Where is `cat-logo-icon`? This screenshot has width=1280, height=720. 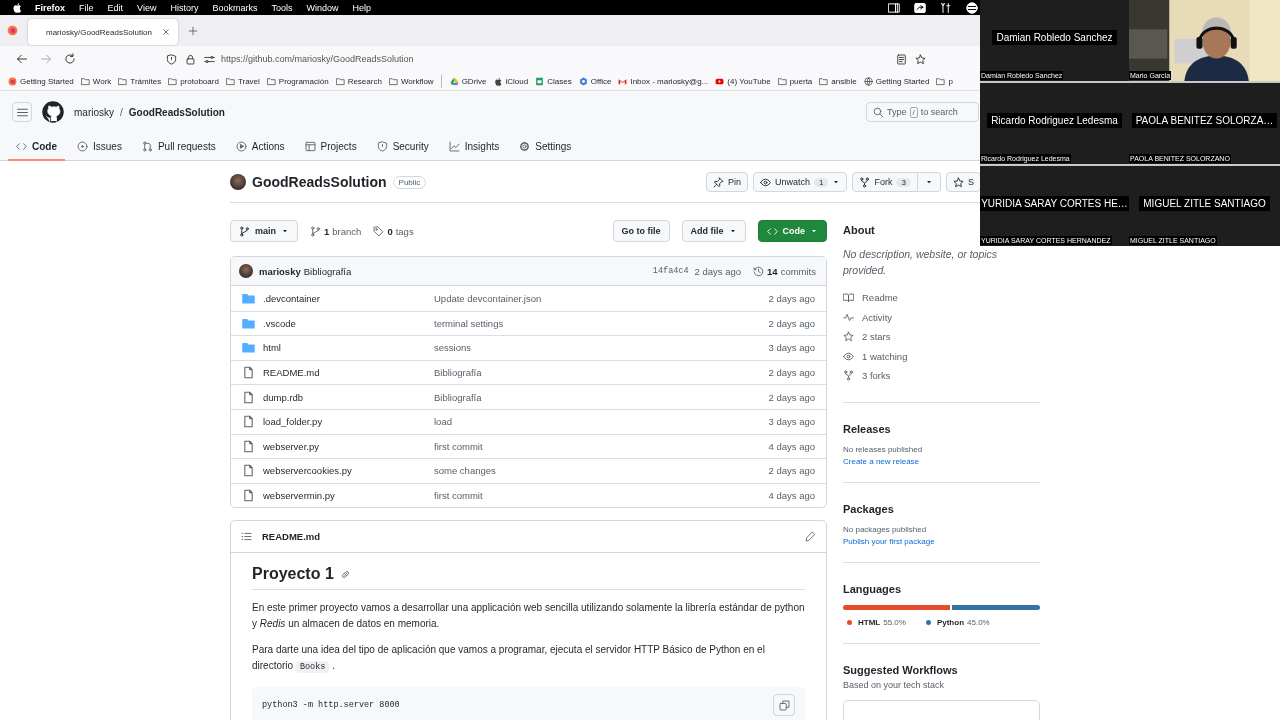 cat-logo-icon is located at coordinates (53, 112).